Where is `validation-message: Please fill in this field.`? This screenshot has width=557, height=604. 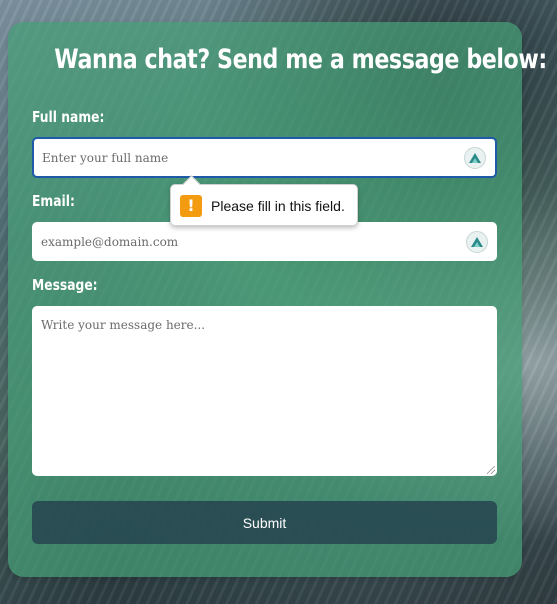
validation-message: Please fill in this field. is located at coordinates (278, 206).